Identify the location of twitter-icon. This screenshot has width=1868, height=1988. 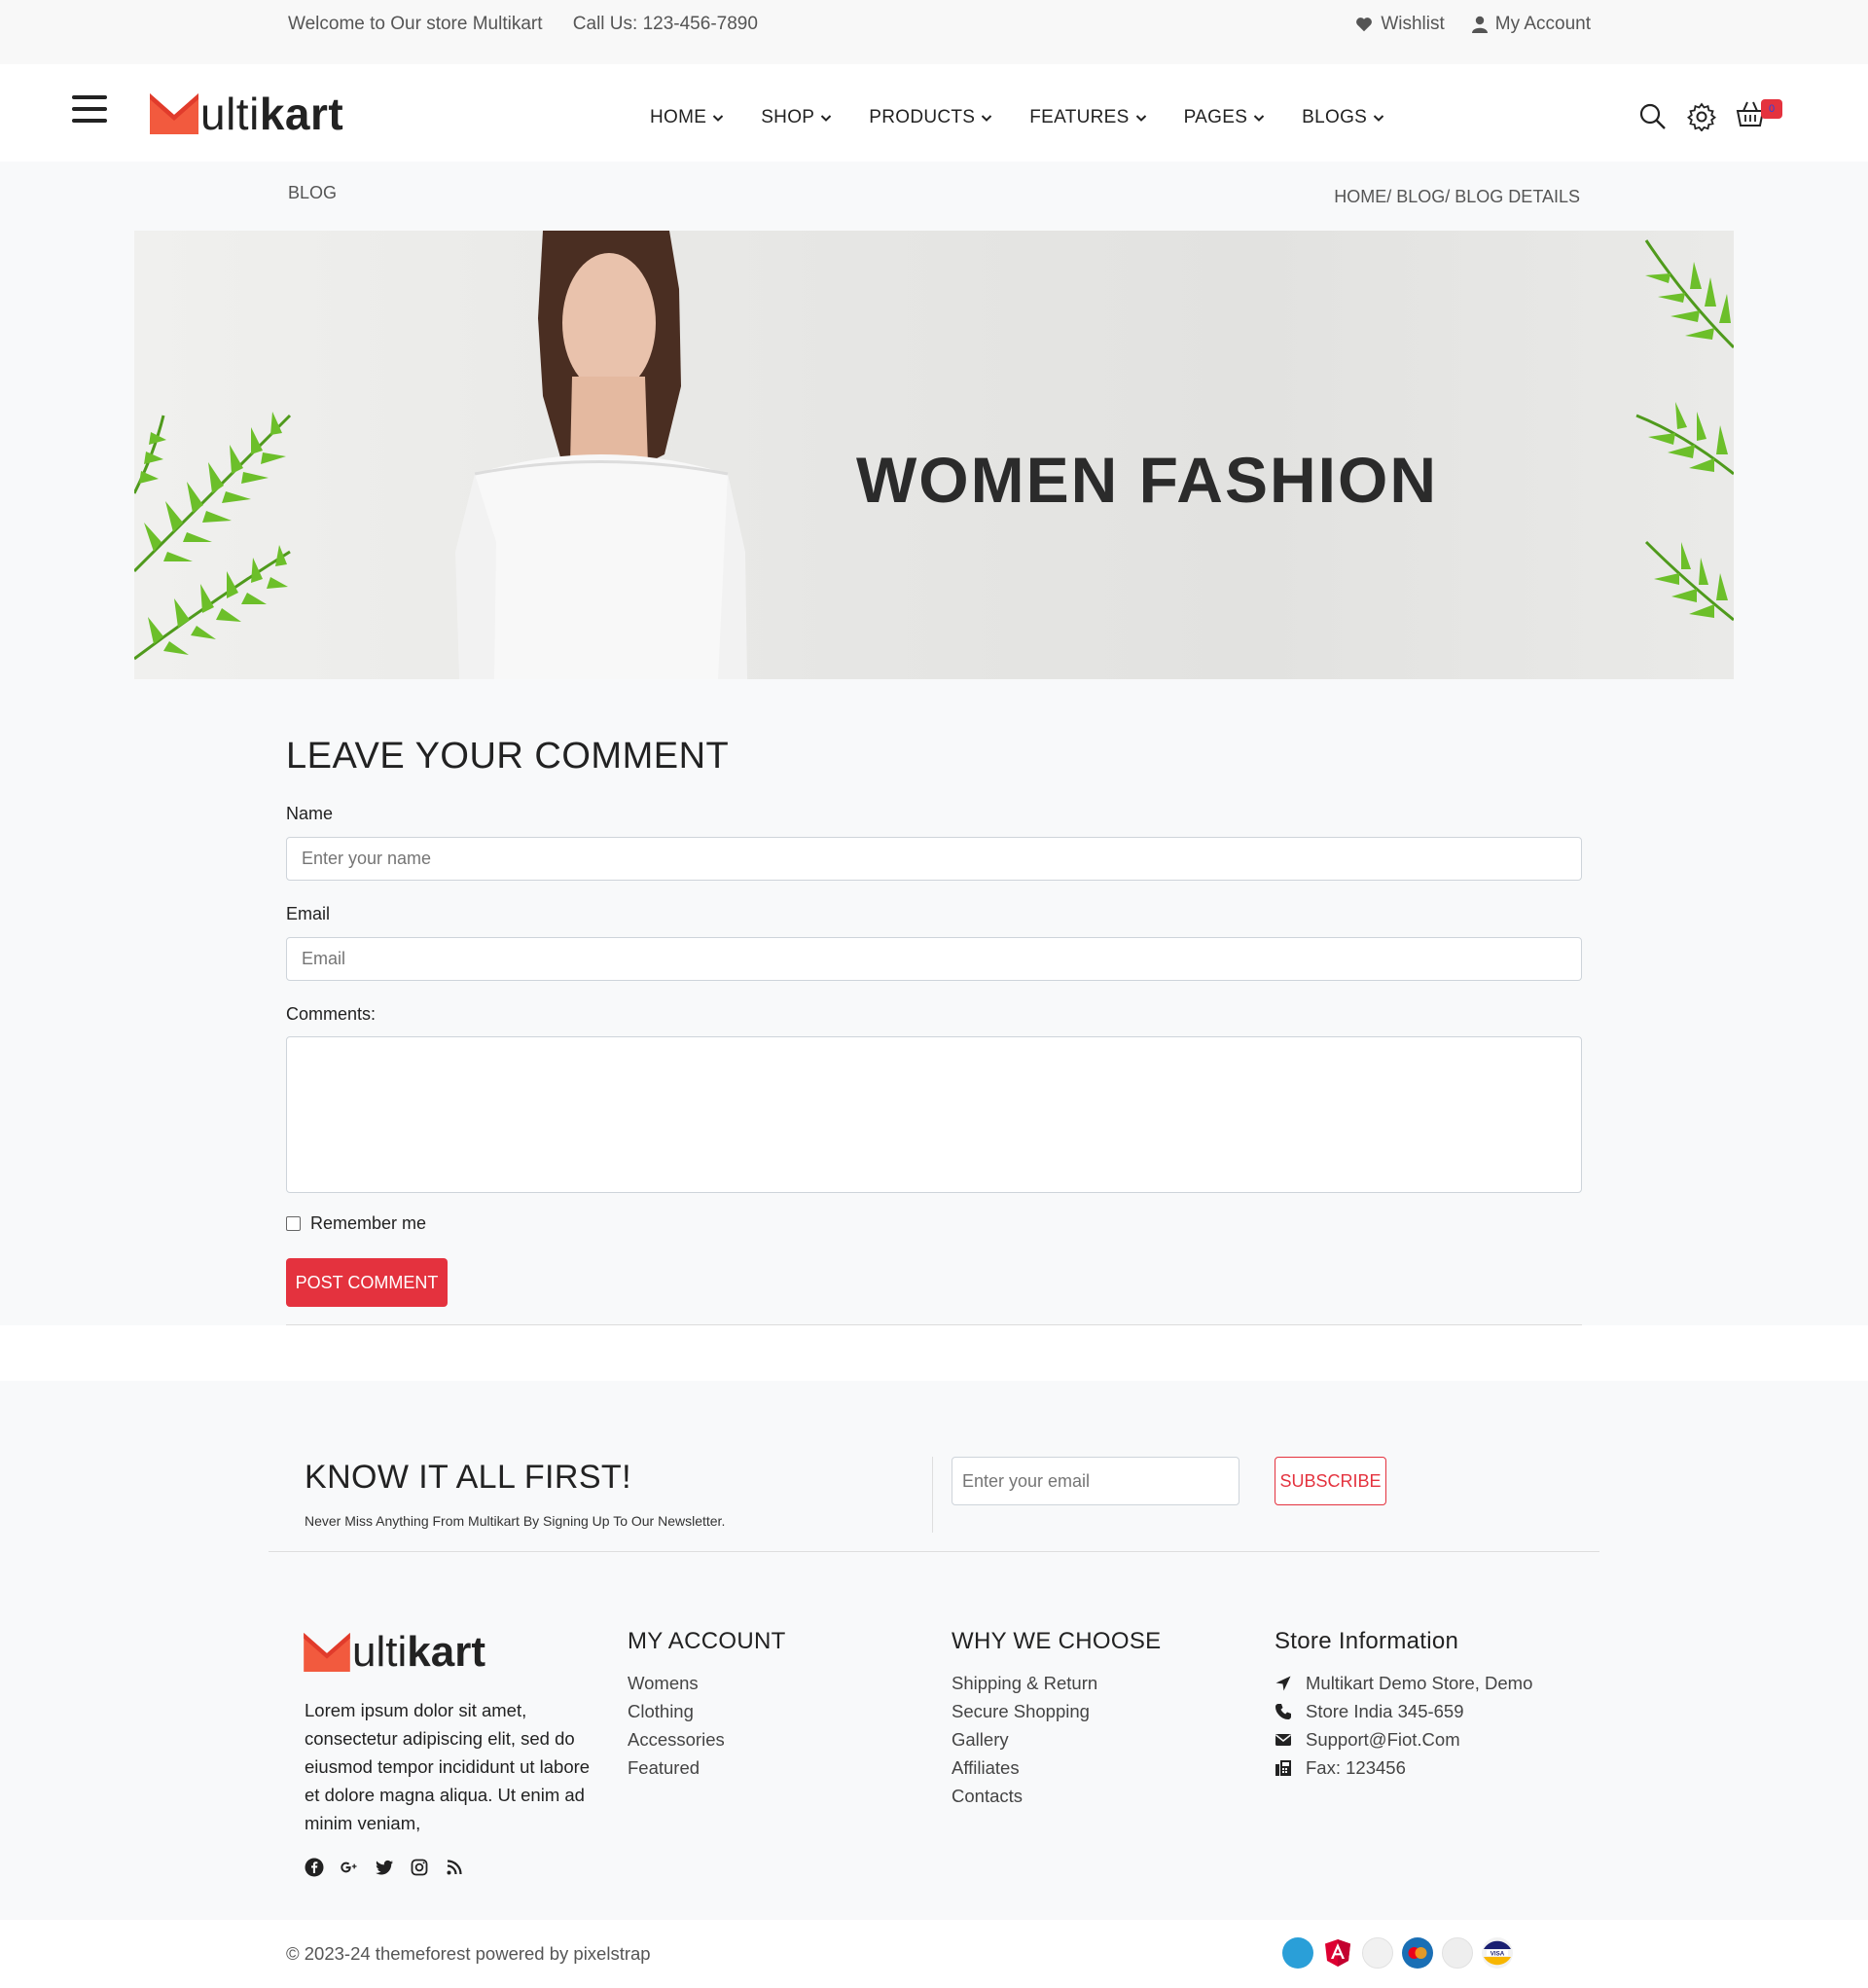
(384, 1867).